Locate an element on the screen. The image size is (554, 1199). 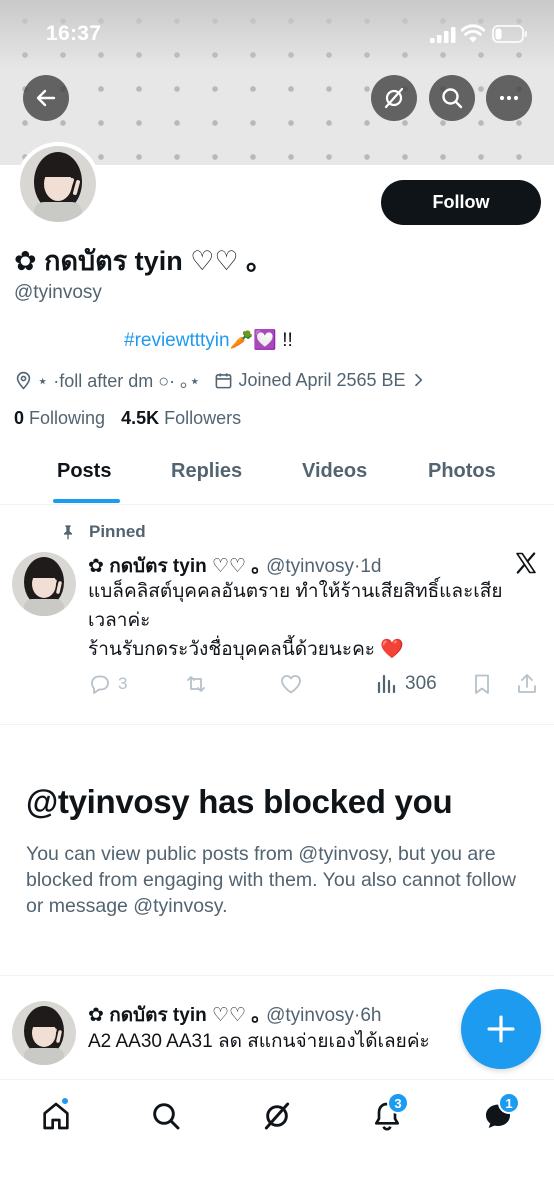
nav-notifications: 3 is located at coordinates (389, 1113).